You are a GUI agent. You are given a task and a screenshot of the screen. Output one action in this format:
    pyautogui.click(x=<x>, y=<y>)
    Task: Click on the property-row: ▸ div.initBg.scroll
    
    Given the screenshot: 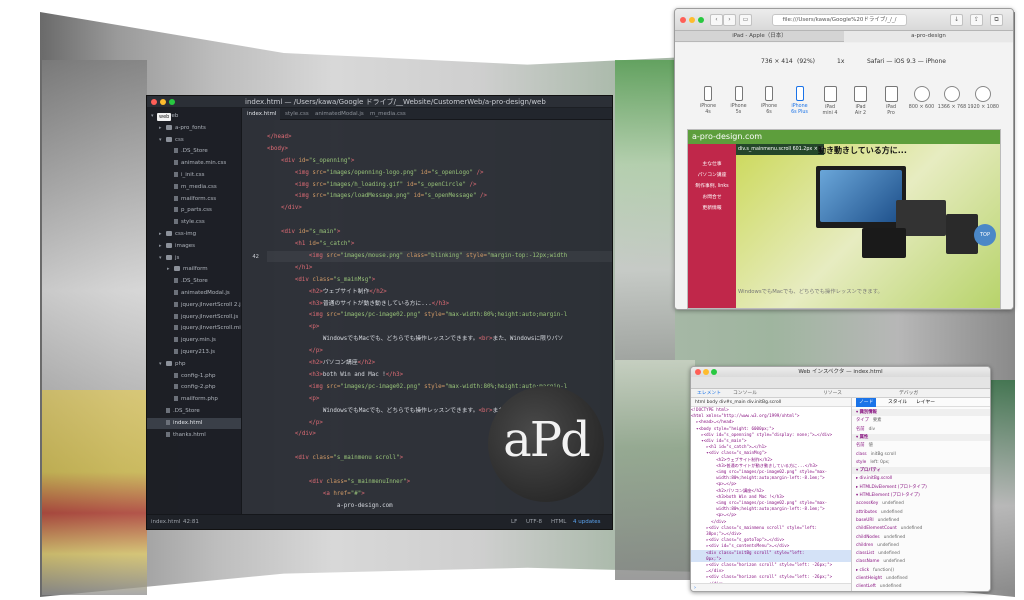 What is the action you would take?
    pyautogui.click(x=921, y=478)
    